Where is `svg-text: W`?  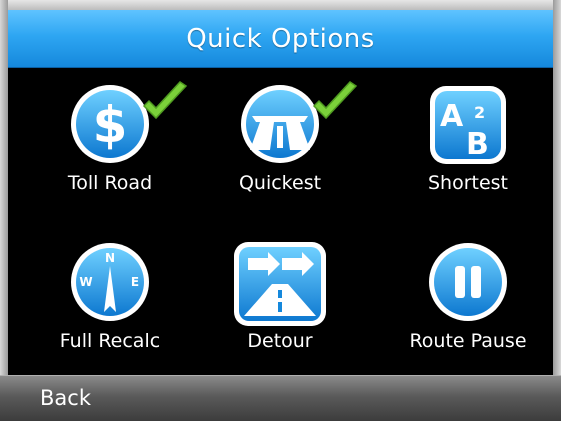
svg-text: W is located at coordinates (85, 282).